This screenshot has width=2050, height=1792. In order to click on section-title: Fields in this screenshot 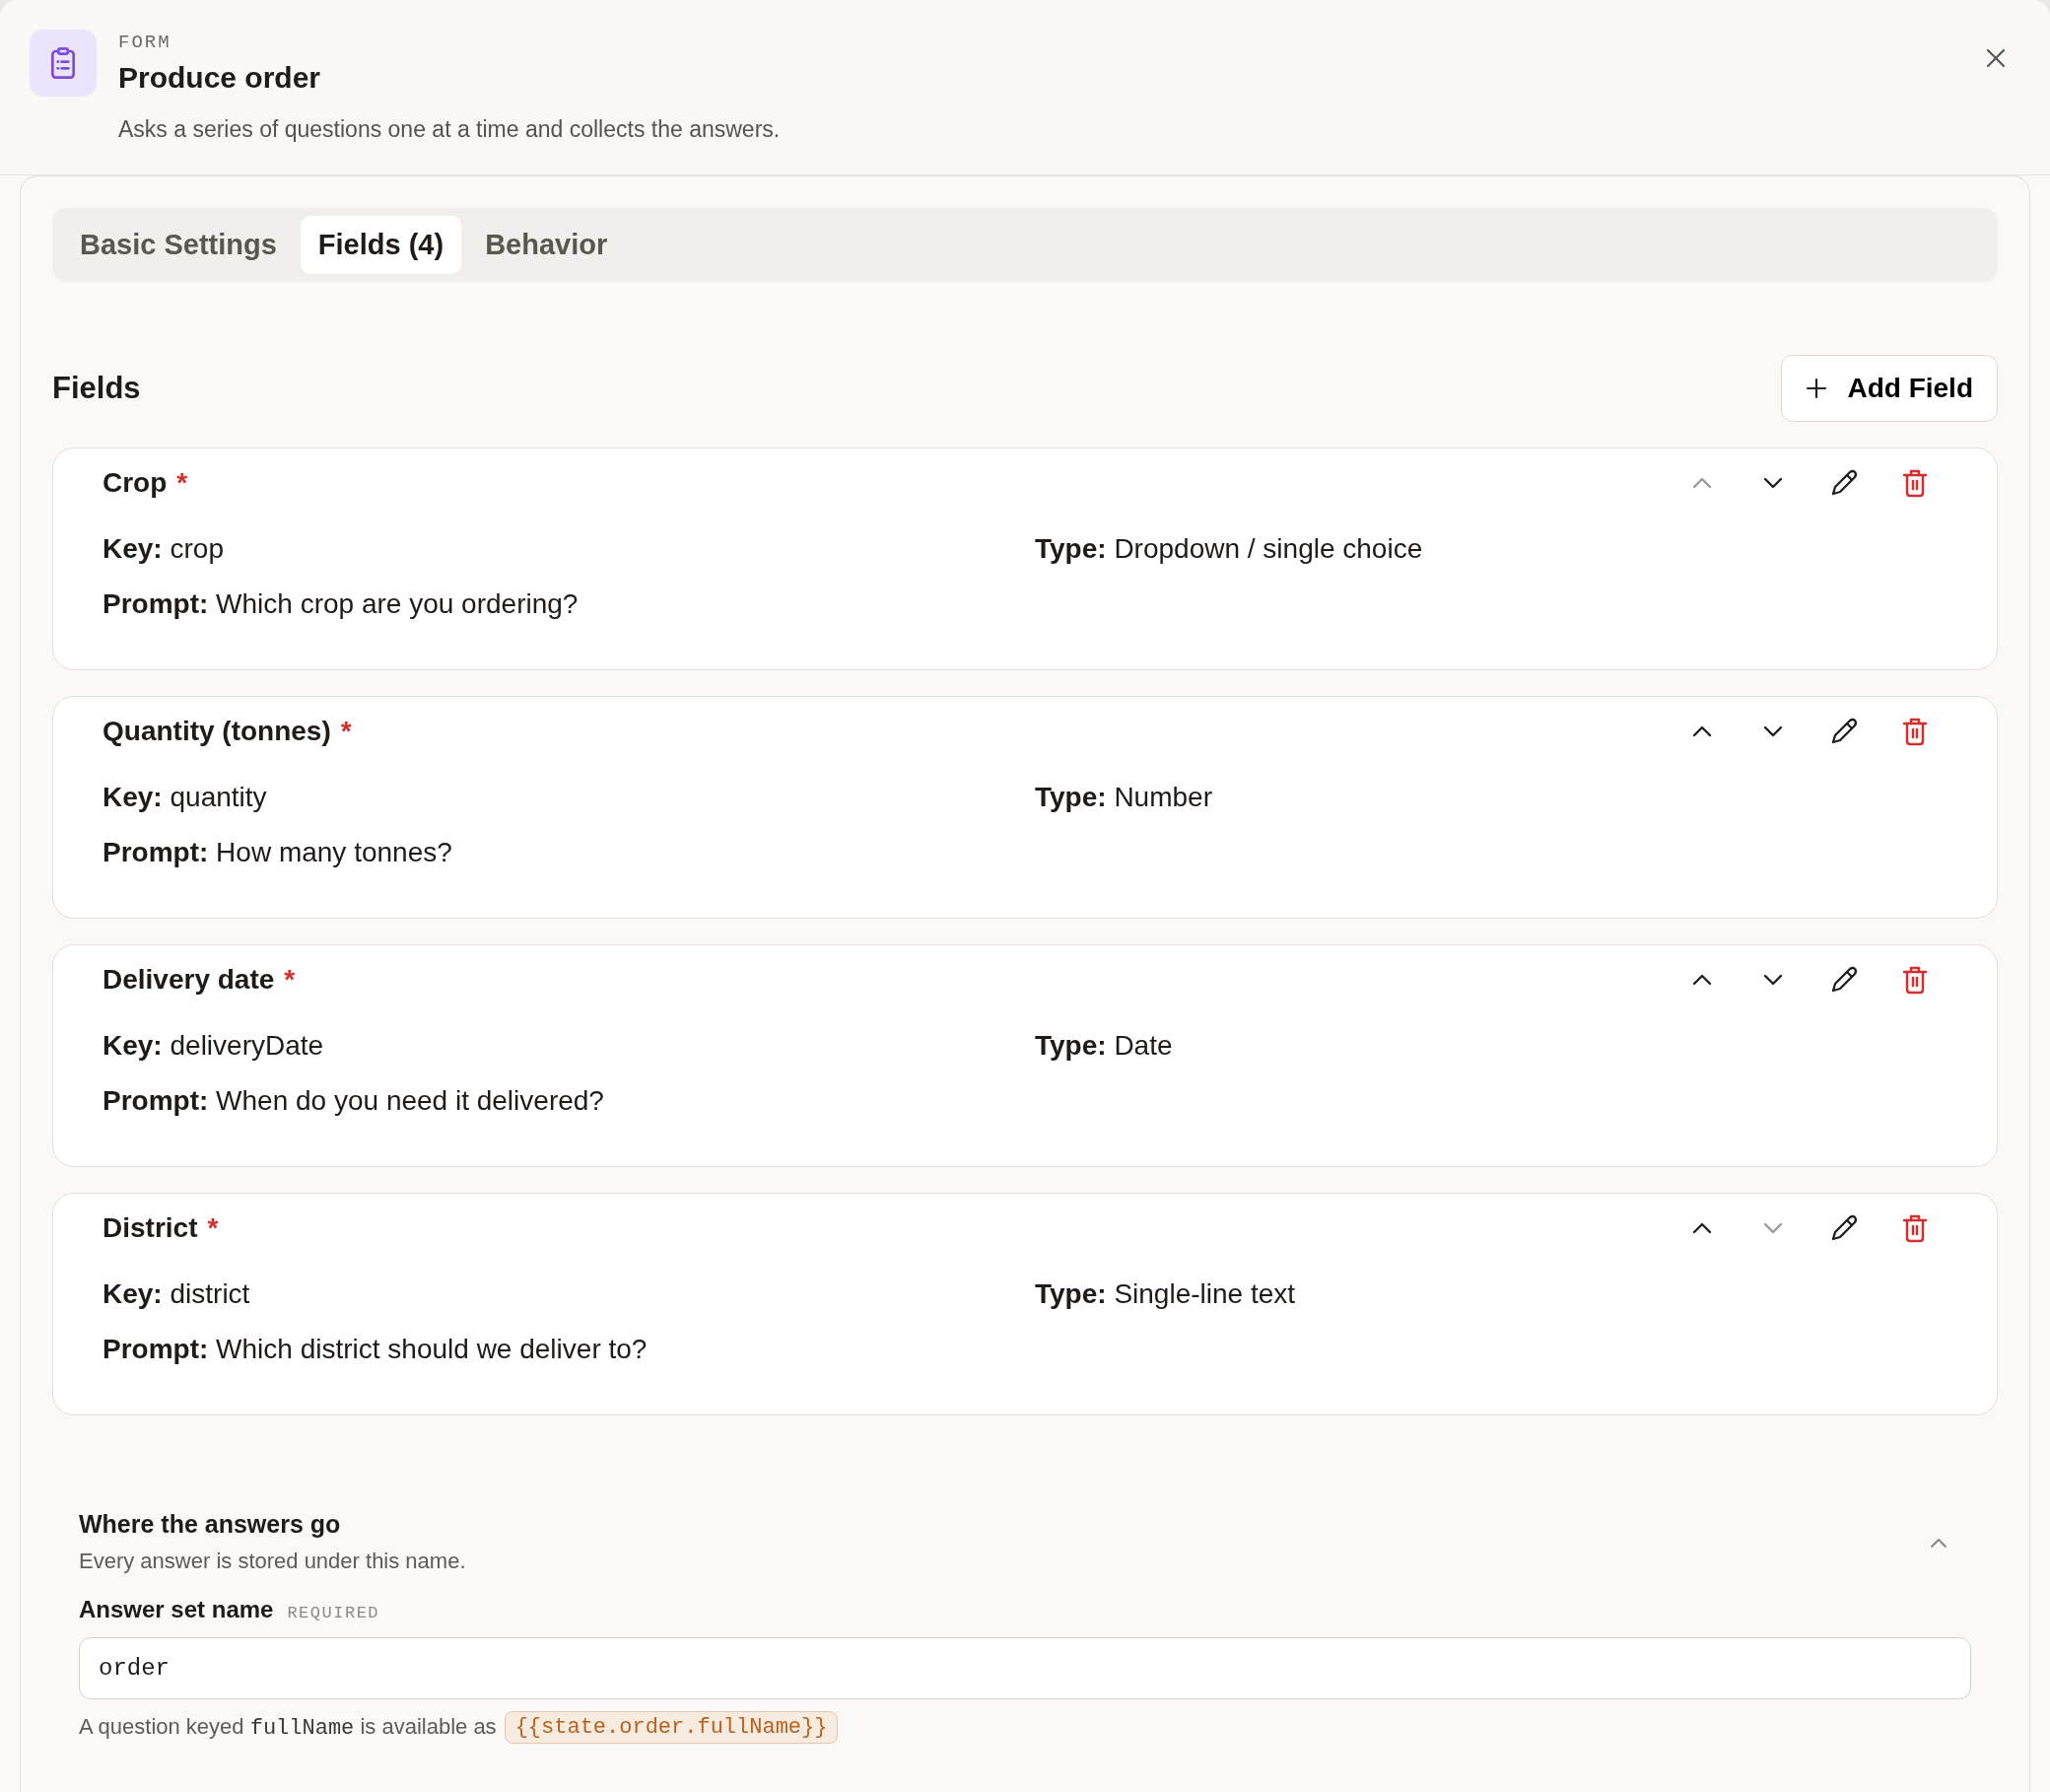, I will do `click(96, 388)`.